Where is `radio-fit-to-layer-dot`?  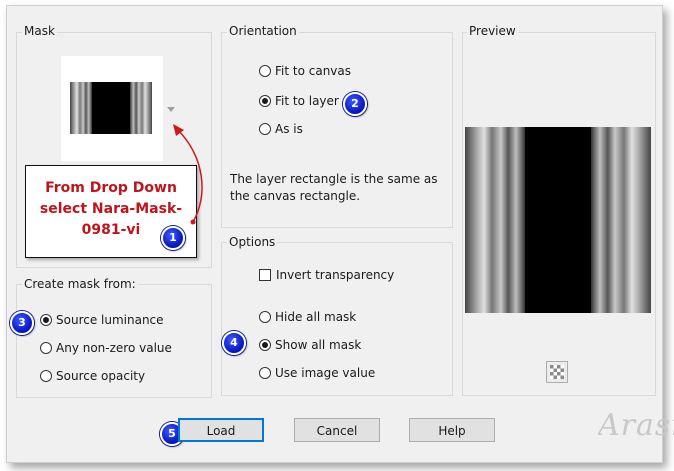
radio-fit-to-layer-dot is located at coordinates (265, 101).